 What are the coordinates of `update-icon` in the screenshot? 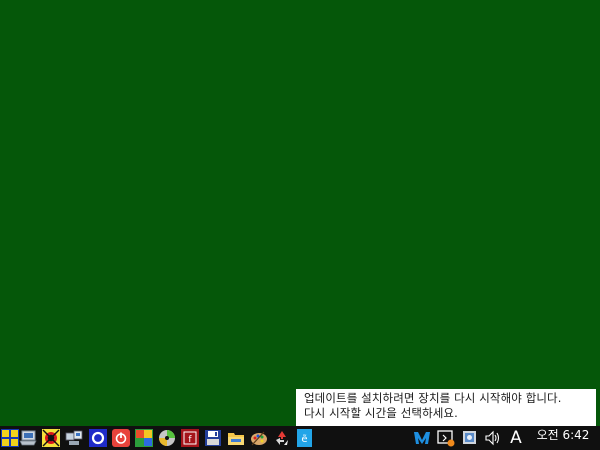 It's located at (470, 438).